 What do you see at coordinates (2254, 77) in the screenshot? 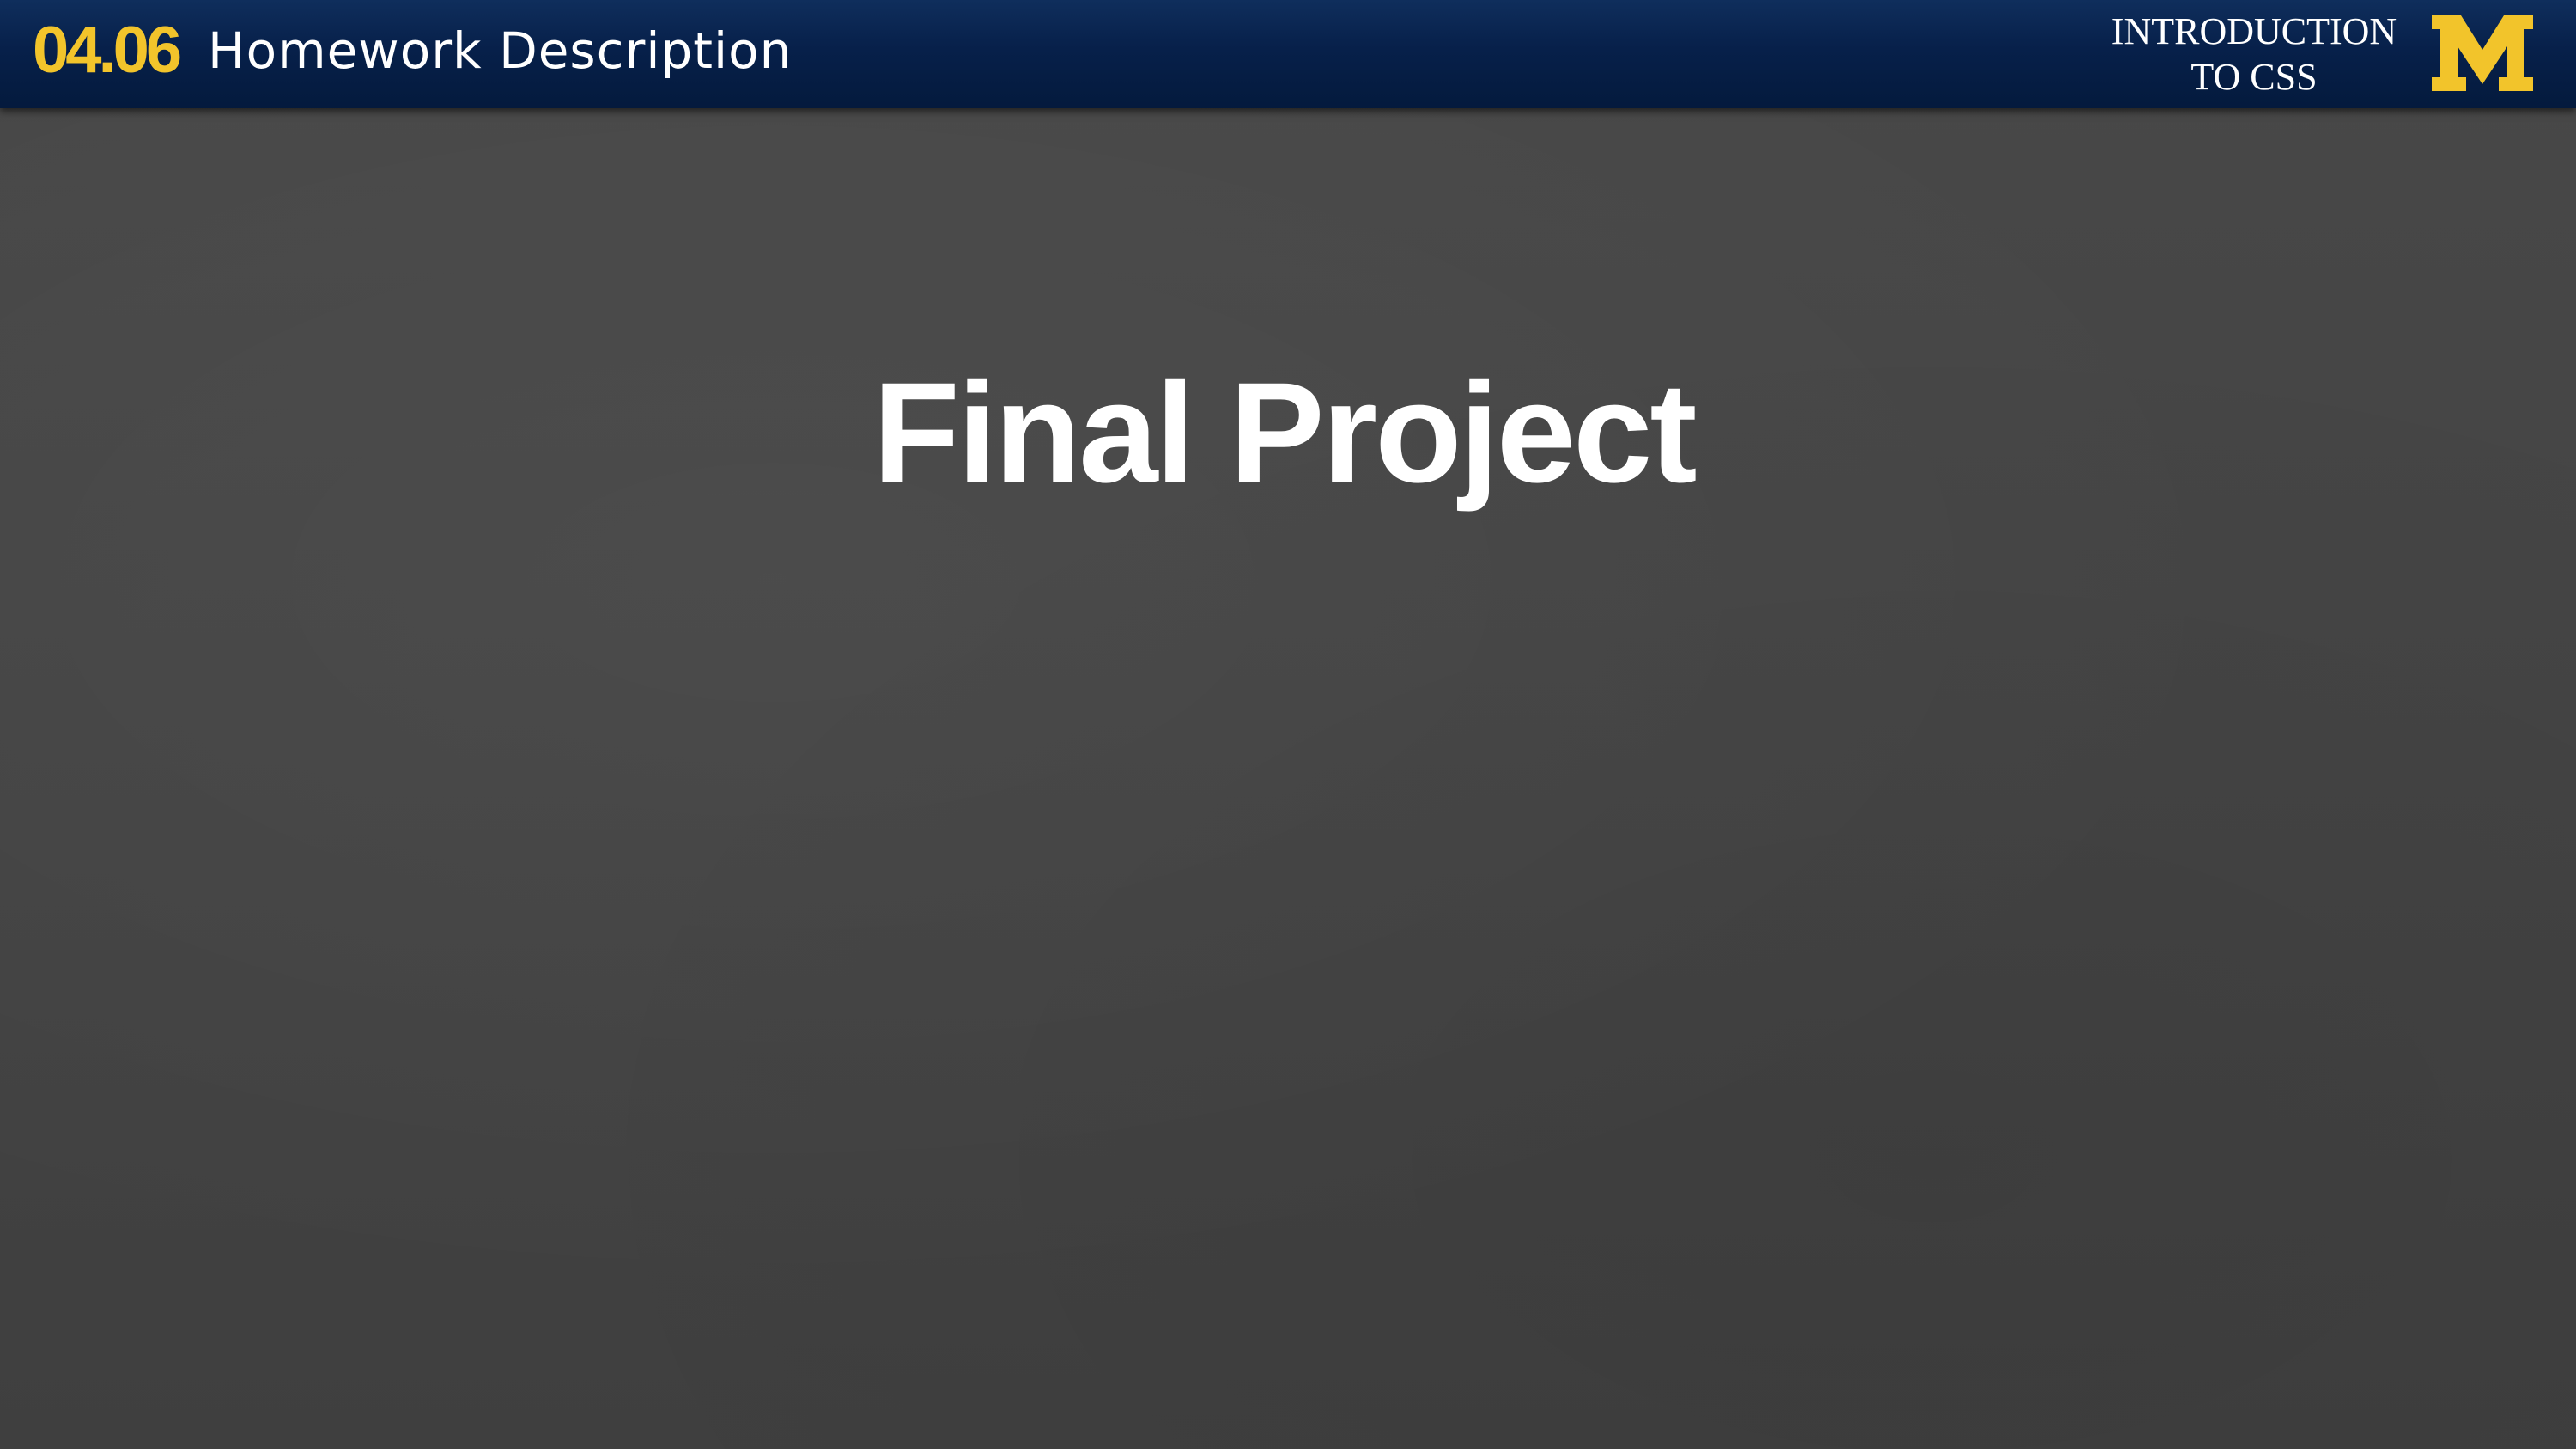
I see `course-title-line-2: TO CSS` at bounding box center [2254, 77].